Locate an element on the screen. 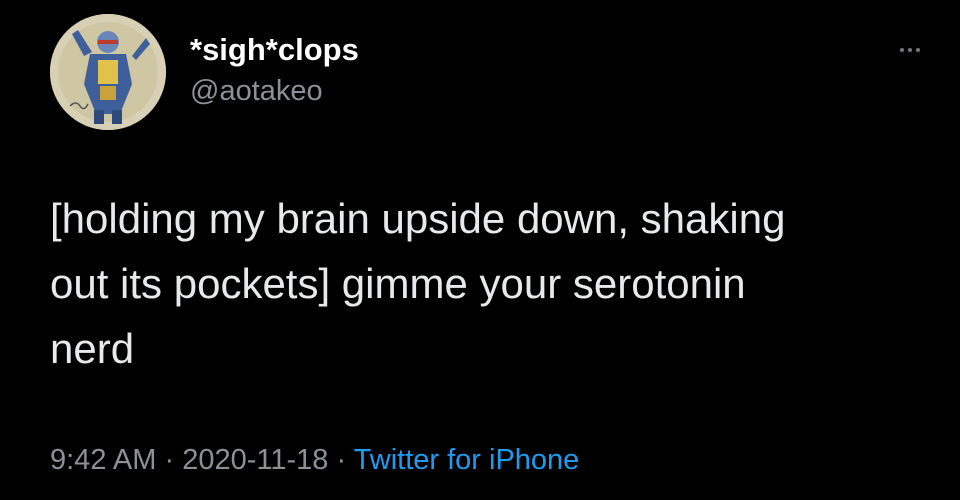 Image resolution: width=960 pixels, height=500 pixels. avatar is located at coordinates (108, 72).